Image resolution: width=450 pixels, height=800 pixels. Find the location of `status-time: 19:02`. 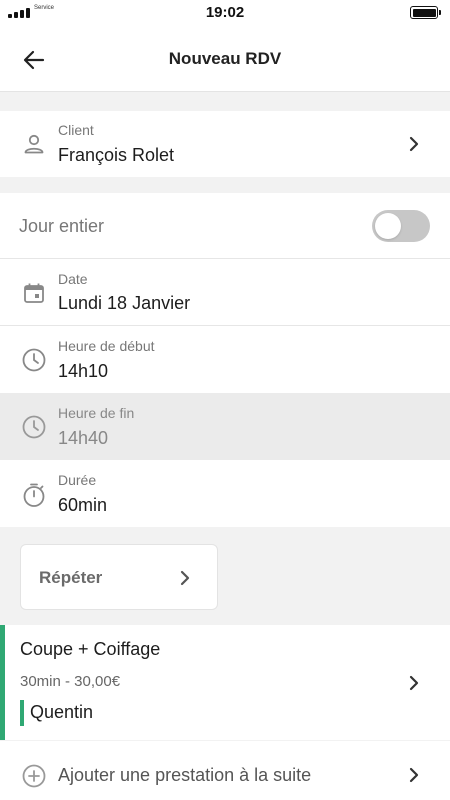

status-time: 19:02 is located at coordinates (225, 12).